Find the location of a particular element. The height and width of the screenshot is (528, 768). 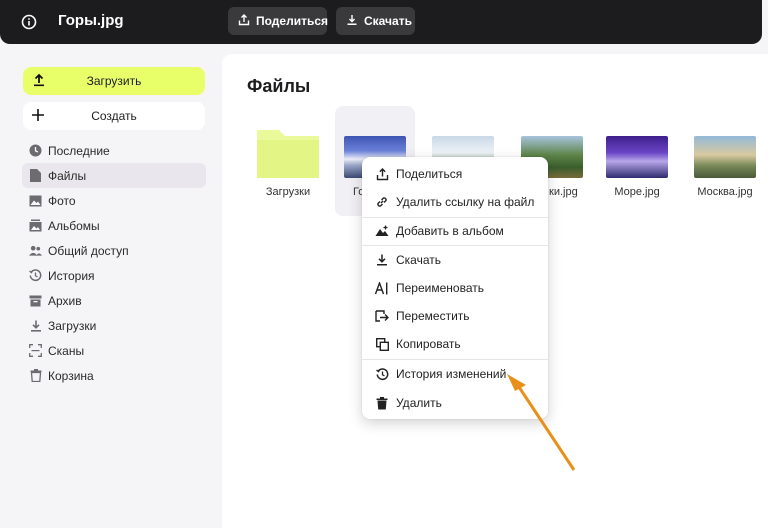

sidebar-item-label: Файлы is located at coordinates (67, 175).